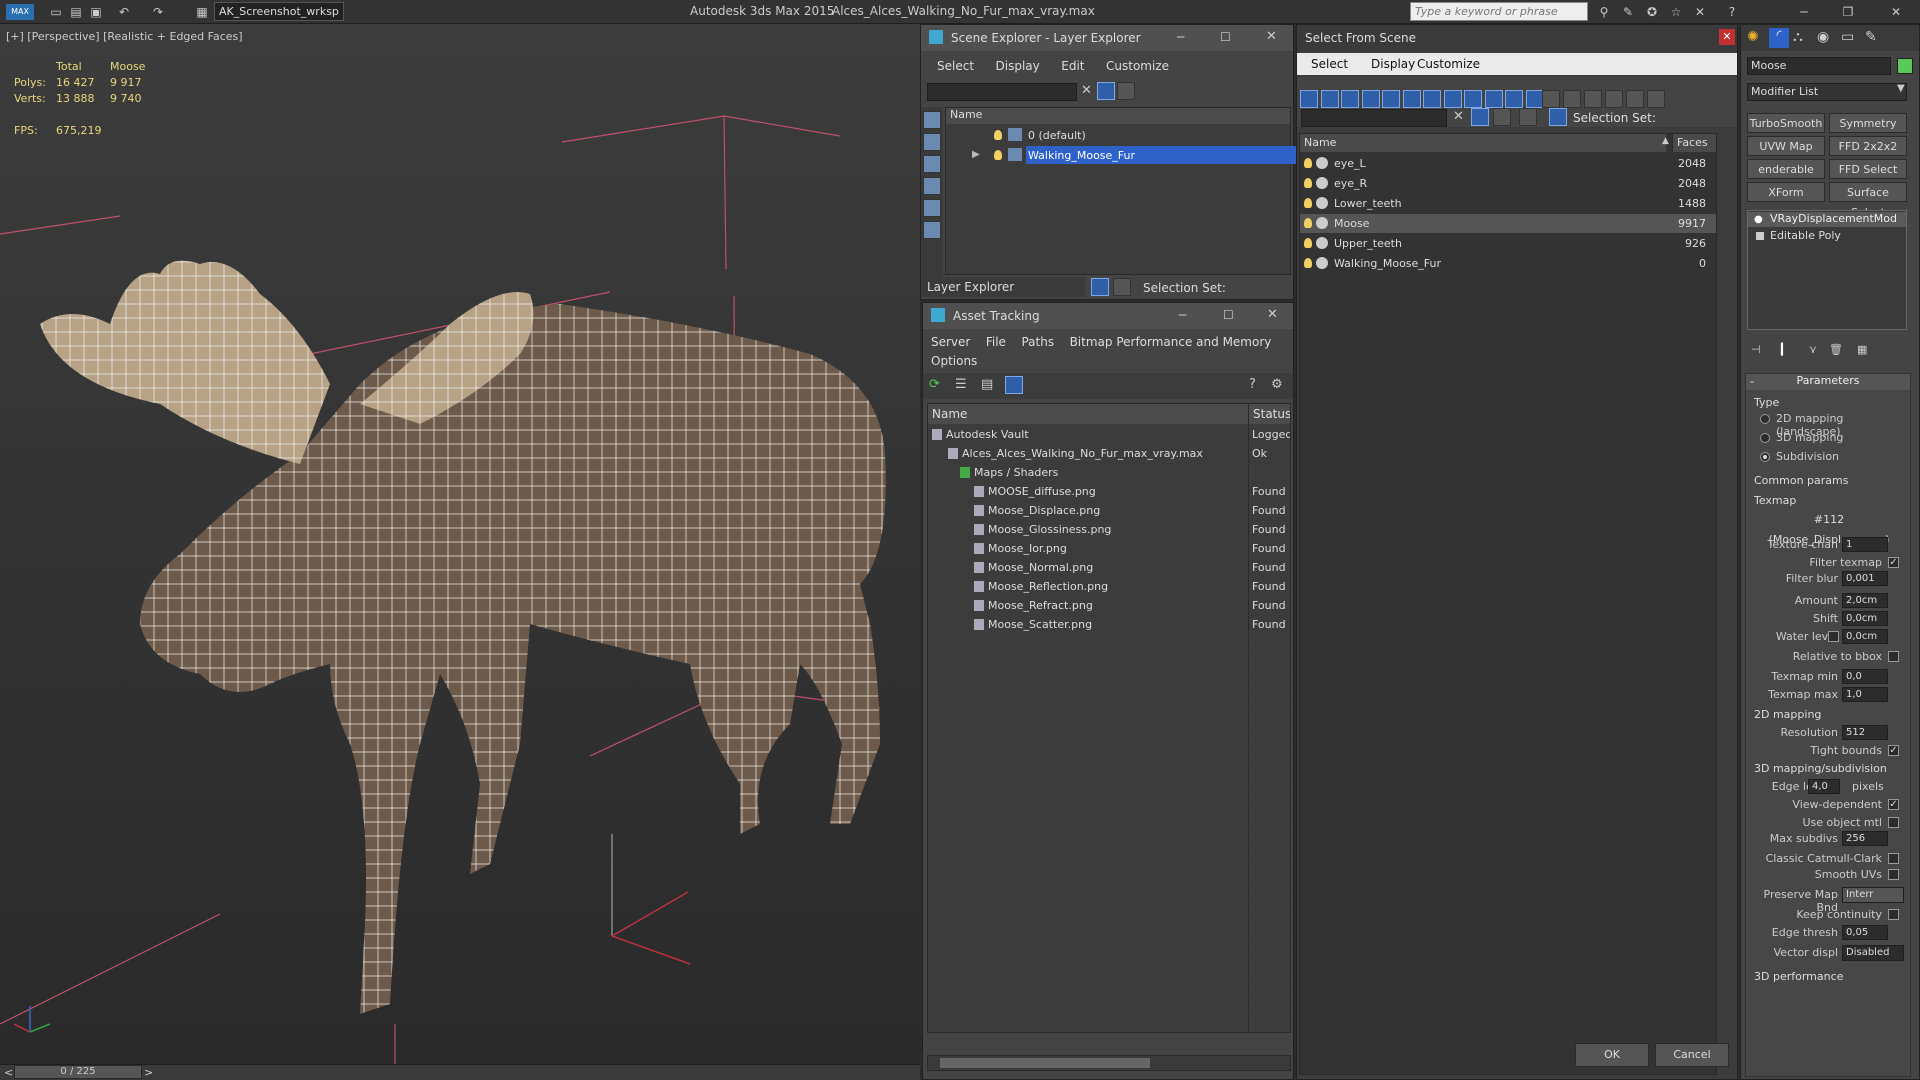  Describe the element at coordinates (1694, 143) in the screenshot. I see `sfs-col-faces: Faces` at that location.